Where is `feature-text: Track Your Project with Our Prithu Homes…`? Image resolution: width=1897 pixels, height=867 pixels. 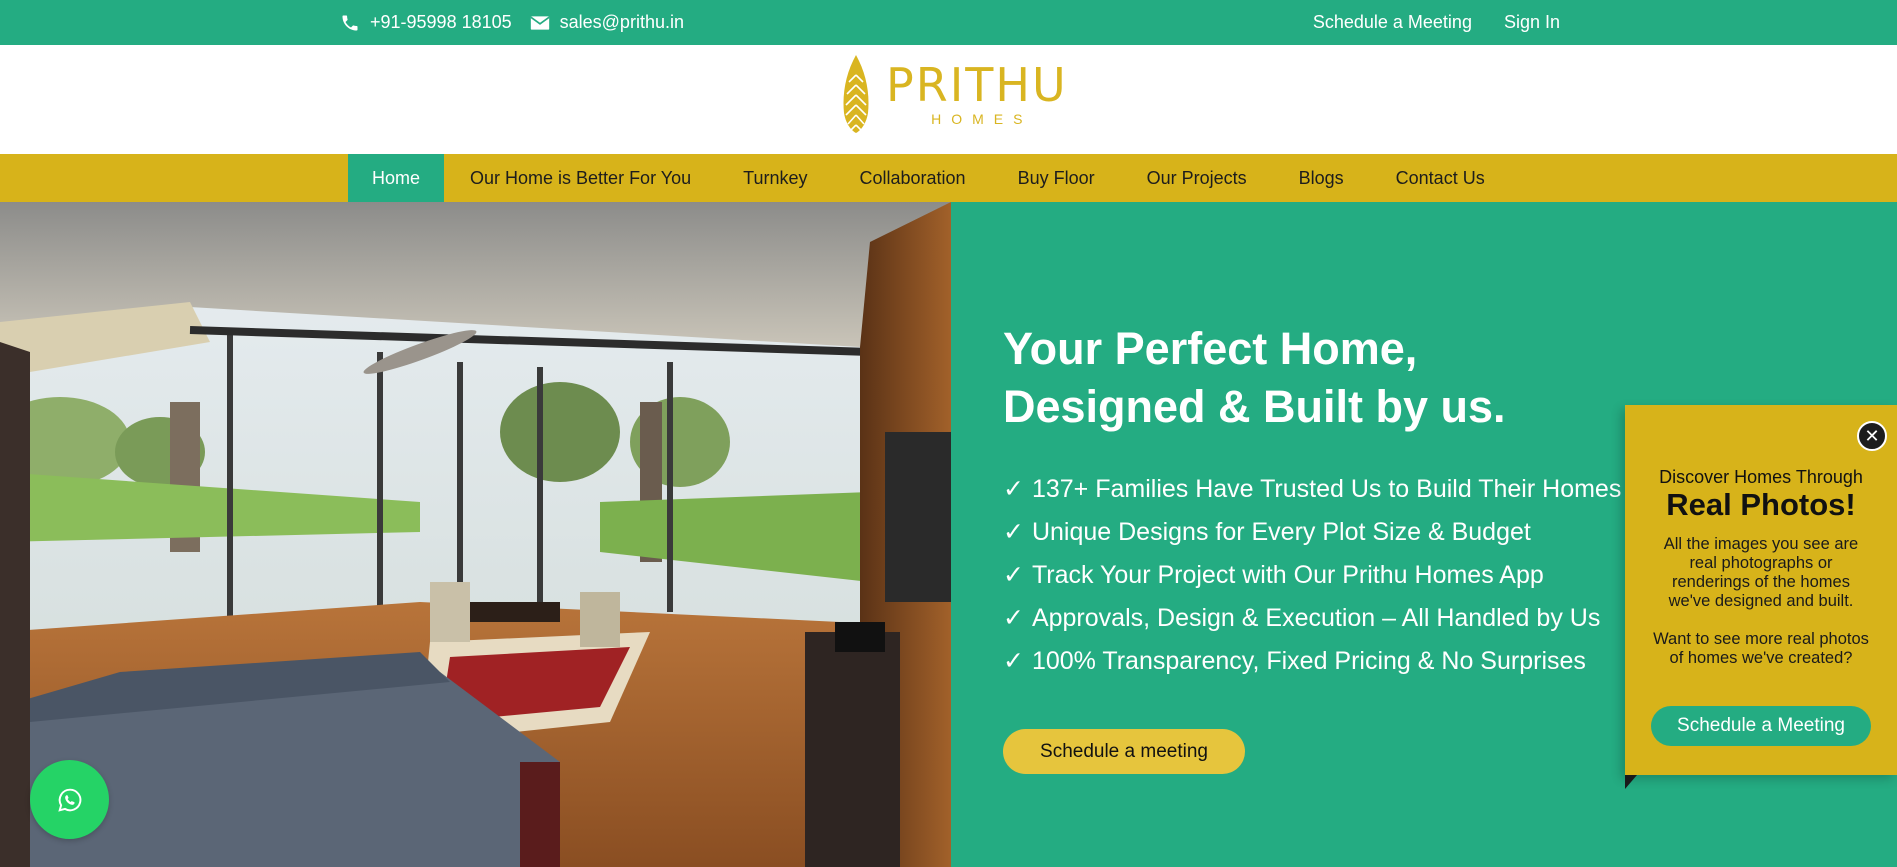 feature-text: Track Your Project with Our Prithu Homes… is located at coordinates (1287, 575).